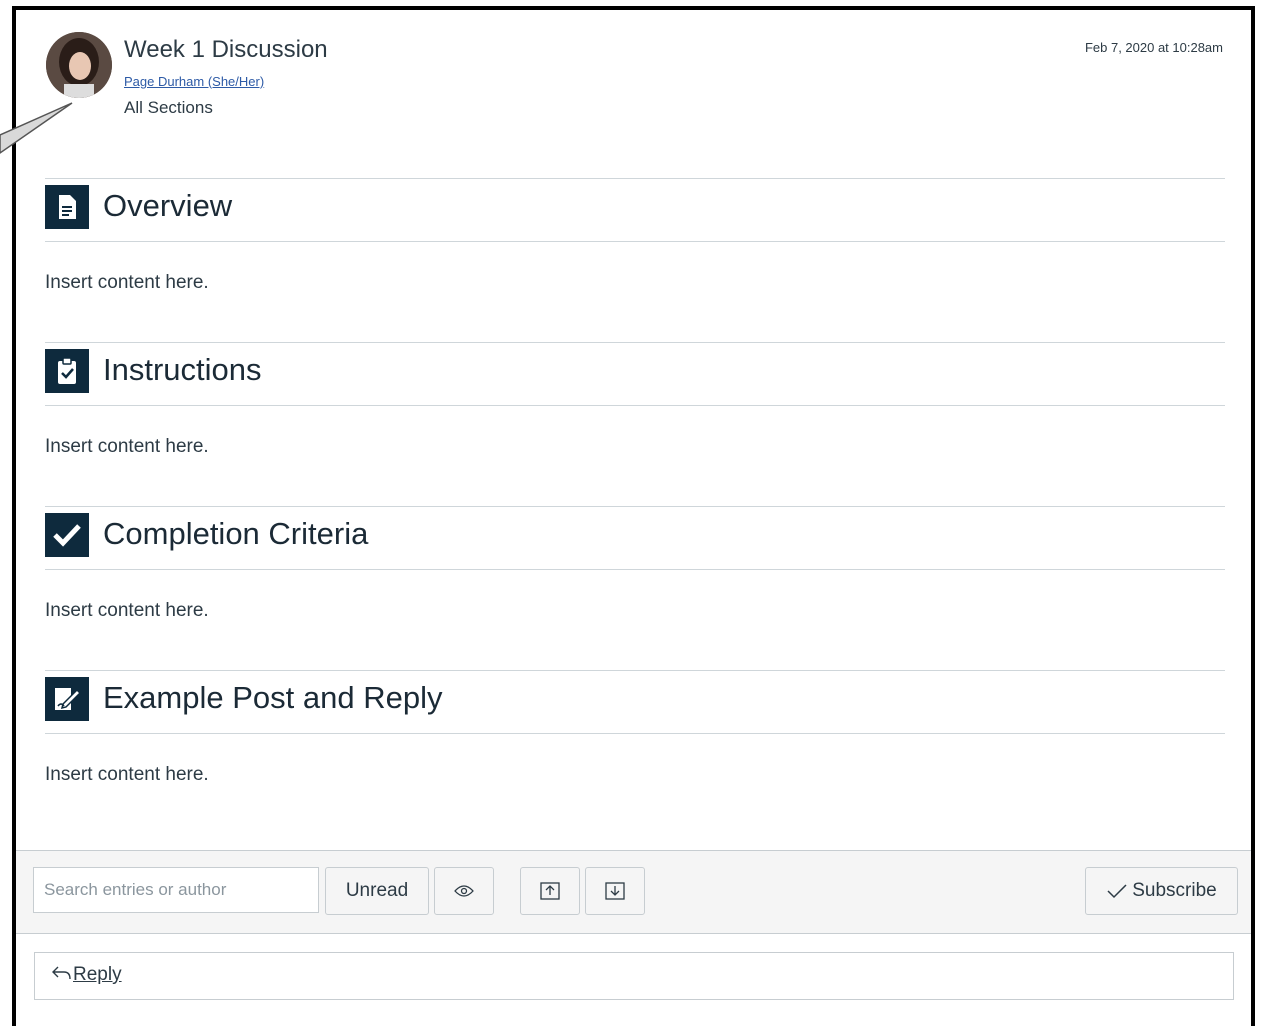 Image resolution: width=1263 pixels, height=1026 pixels. I want to click on post-date: Feb 7, 2020 at 10:28am, so click(1153, 47).